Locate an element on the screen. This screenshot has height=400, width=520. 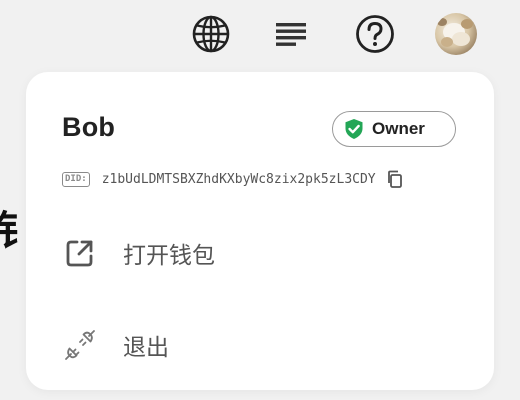
globe-icon is located at coordinates (211, 34).